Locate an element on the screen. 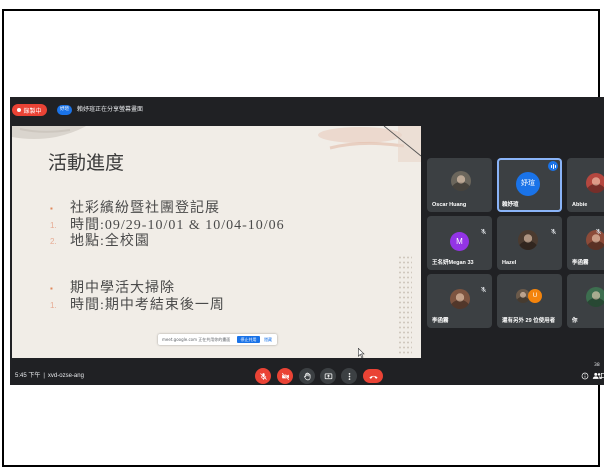  camera-off-icon is located at coordinates (285, 376).